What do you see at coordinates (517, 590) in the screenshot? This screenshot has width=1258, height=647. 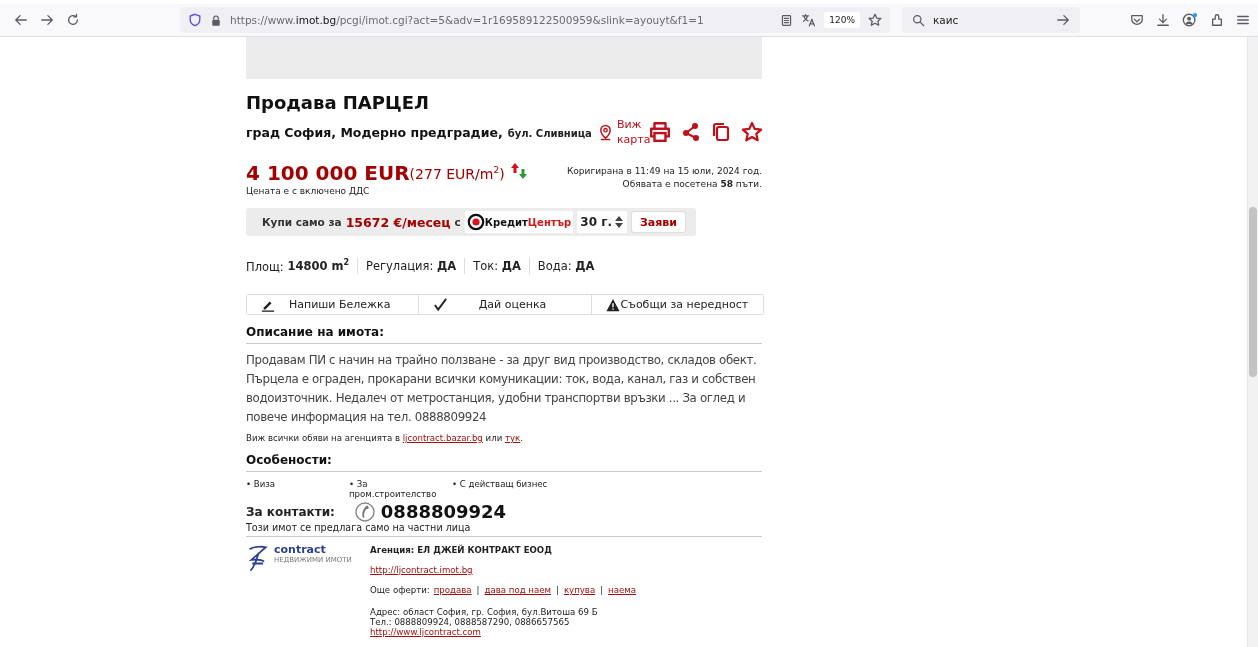 I see `offer-link: дава под наем` at bounding box center [517, 590].